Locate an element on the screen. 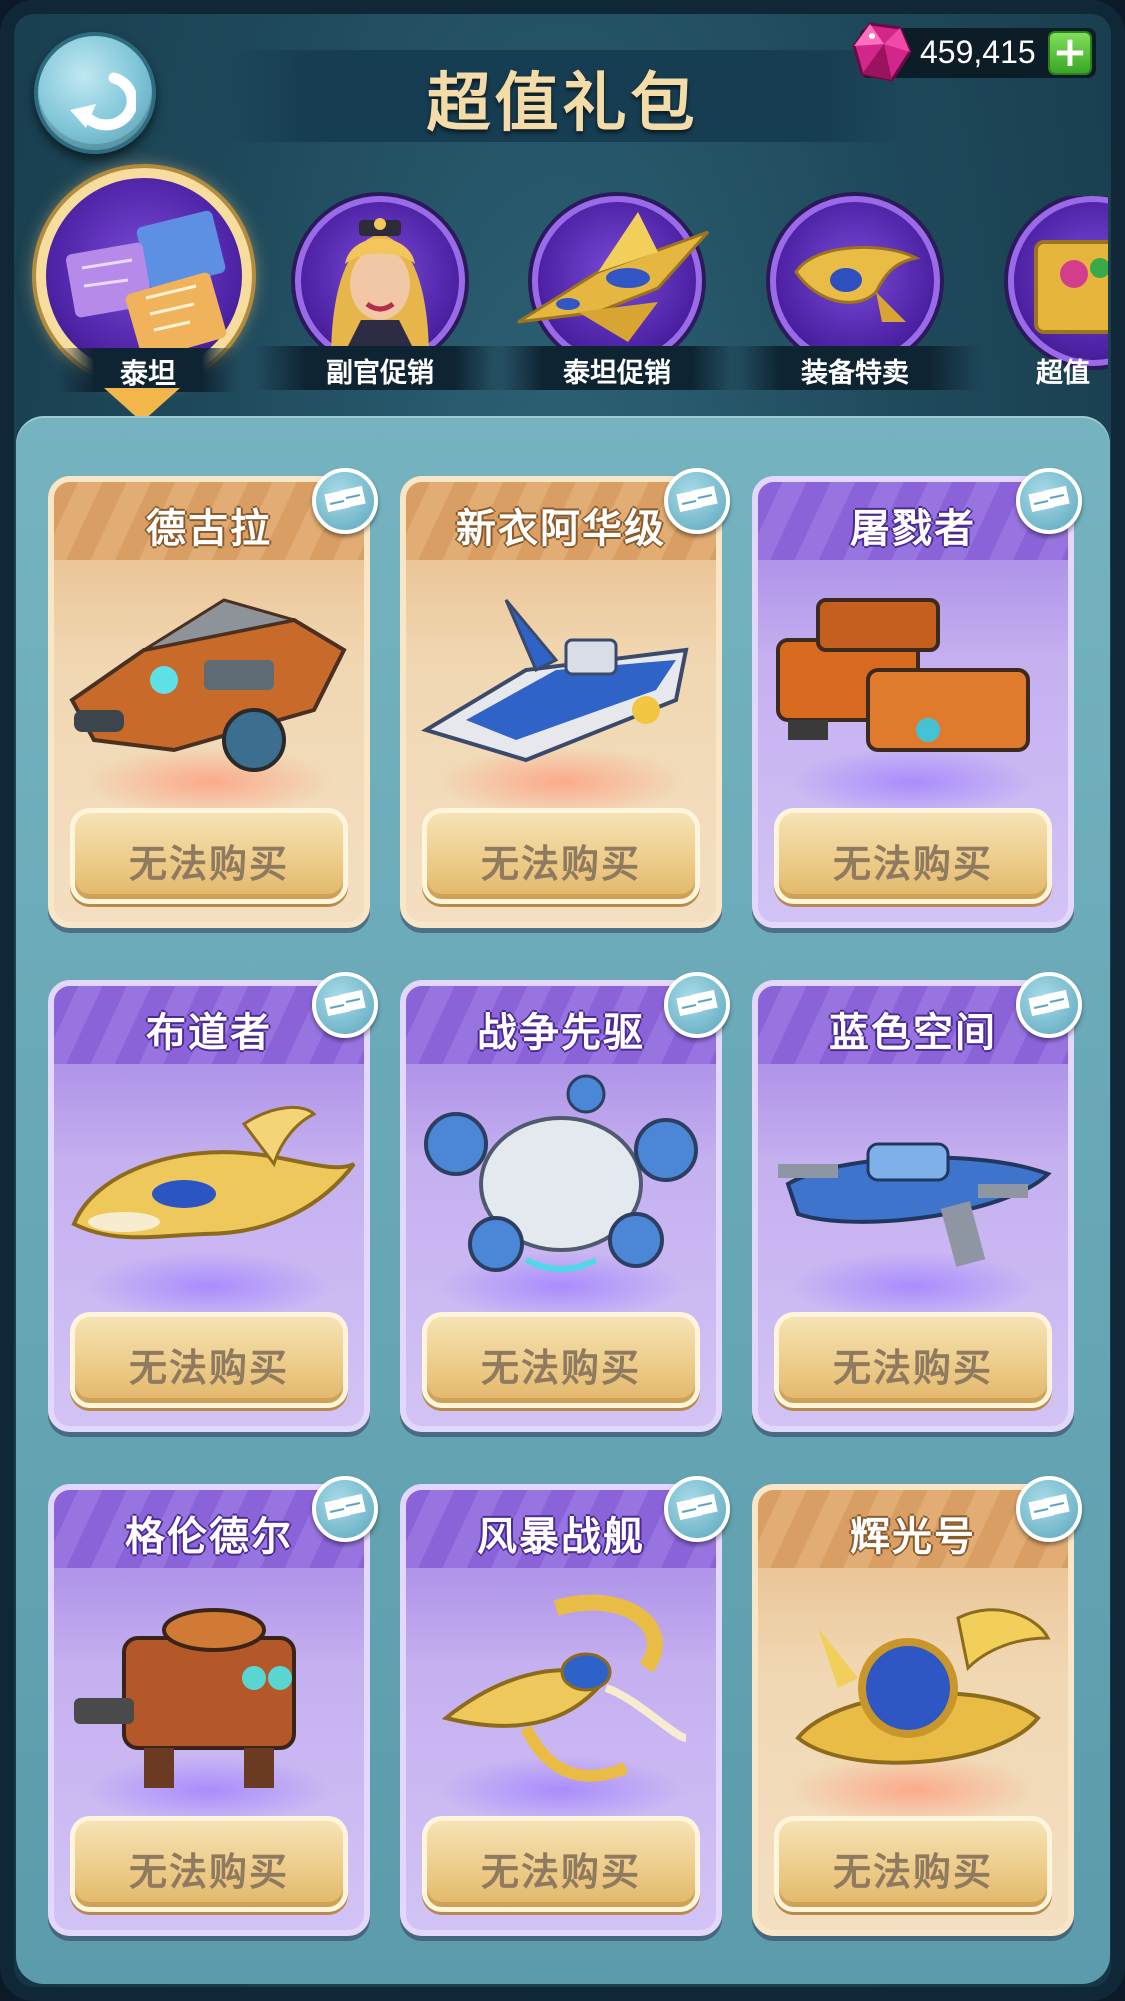  tab-officer-ring is located at coordinates (380, 281).